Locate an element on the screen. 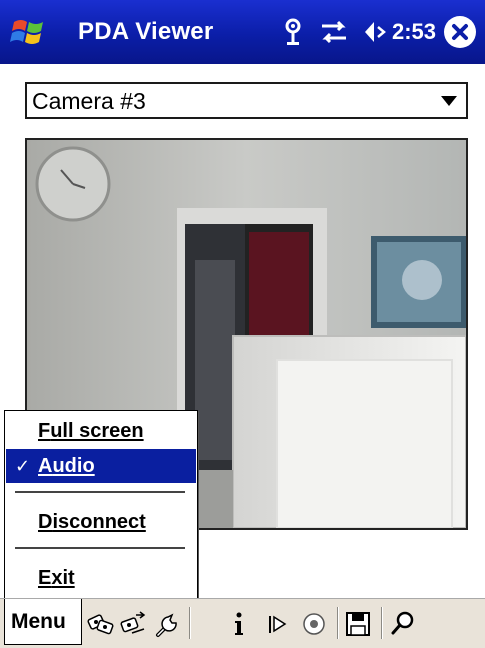  title-bar: PDA Viewer 2:53 is located at coordinates (242, 32).